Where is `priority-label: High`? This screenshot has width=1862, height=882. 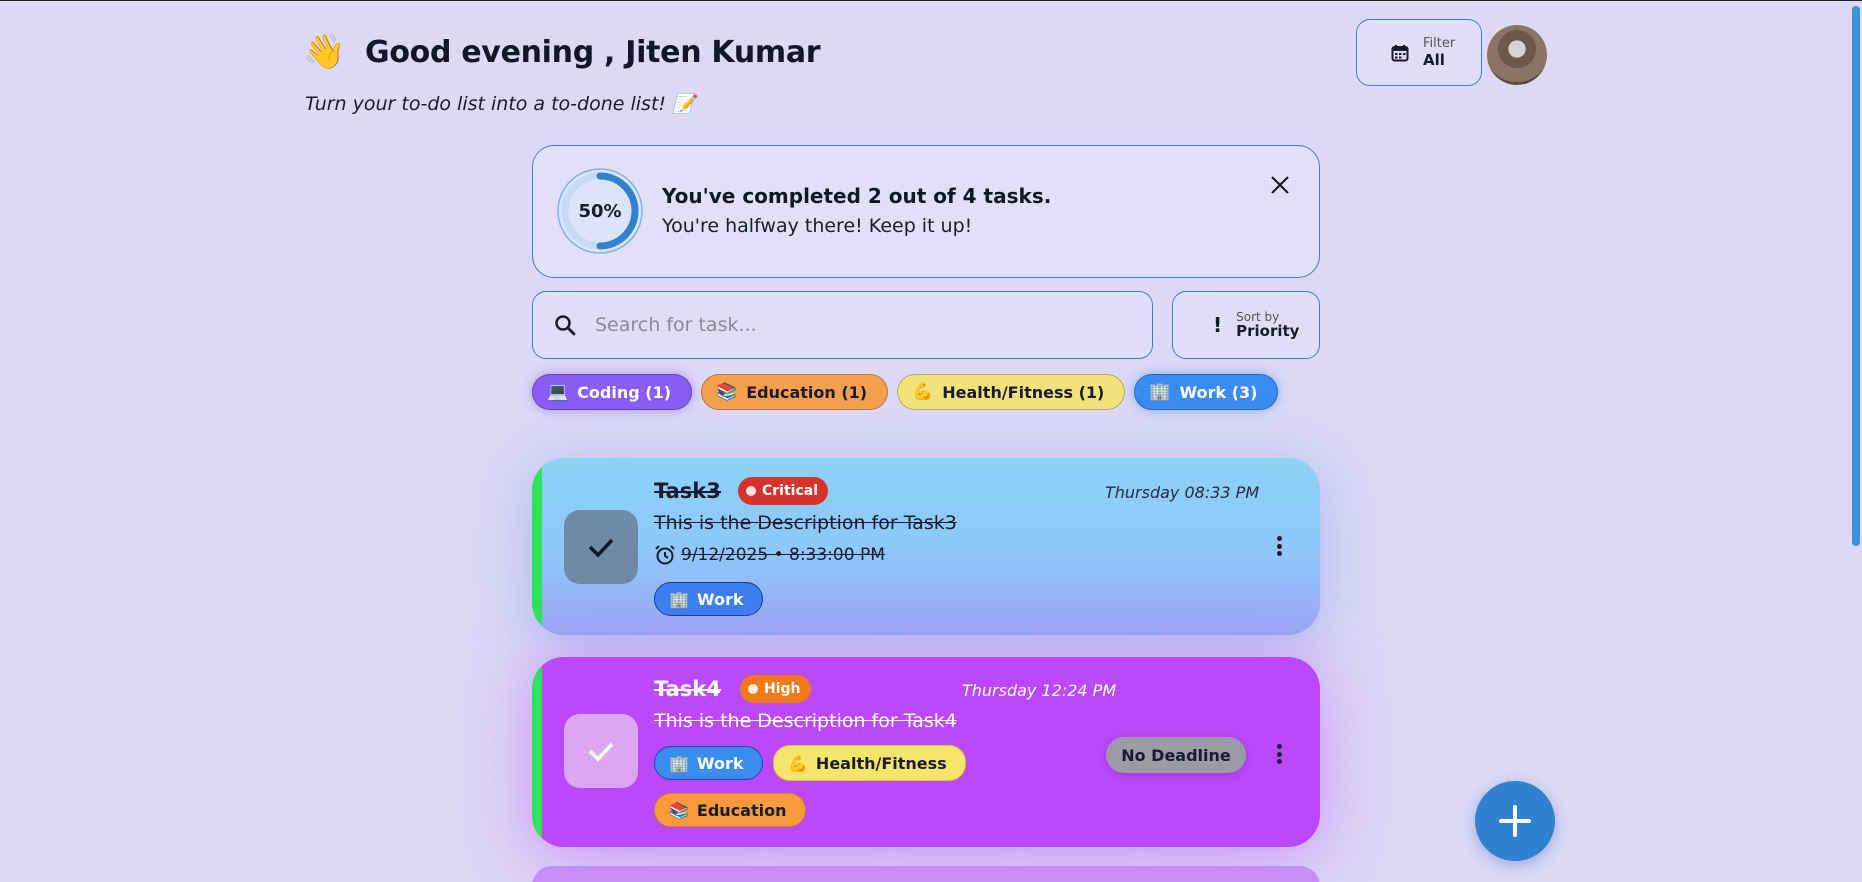 priority-label: High is located at coordinates (782, 689).